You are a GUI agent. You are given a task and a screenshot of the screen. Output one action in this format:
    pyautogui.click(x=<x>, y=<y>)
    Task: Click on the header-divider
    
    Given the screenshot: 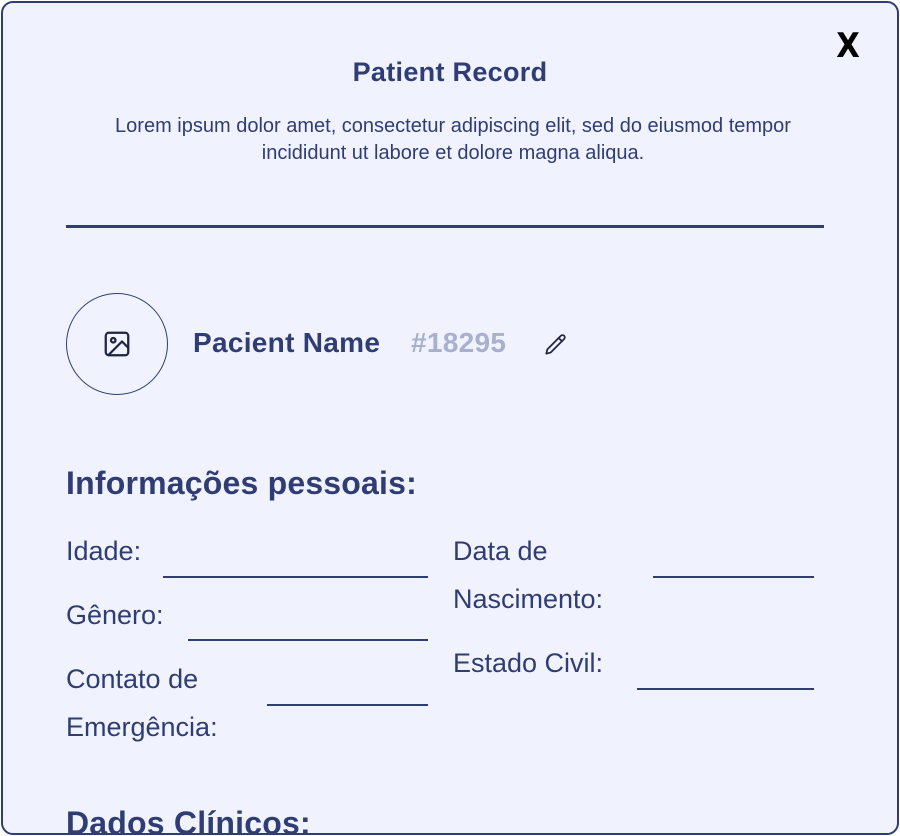 What is the action you would take?
    pyautogui.click(x=445, y=226)
    